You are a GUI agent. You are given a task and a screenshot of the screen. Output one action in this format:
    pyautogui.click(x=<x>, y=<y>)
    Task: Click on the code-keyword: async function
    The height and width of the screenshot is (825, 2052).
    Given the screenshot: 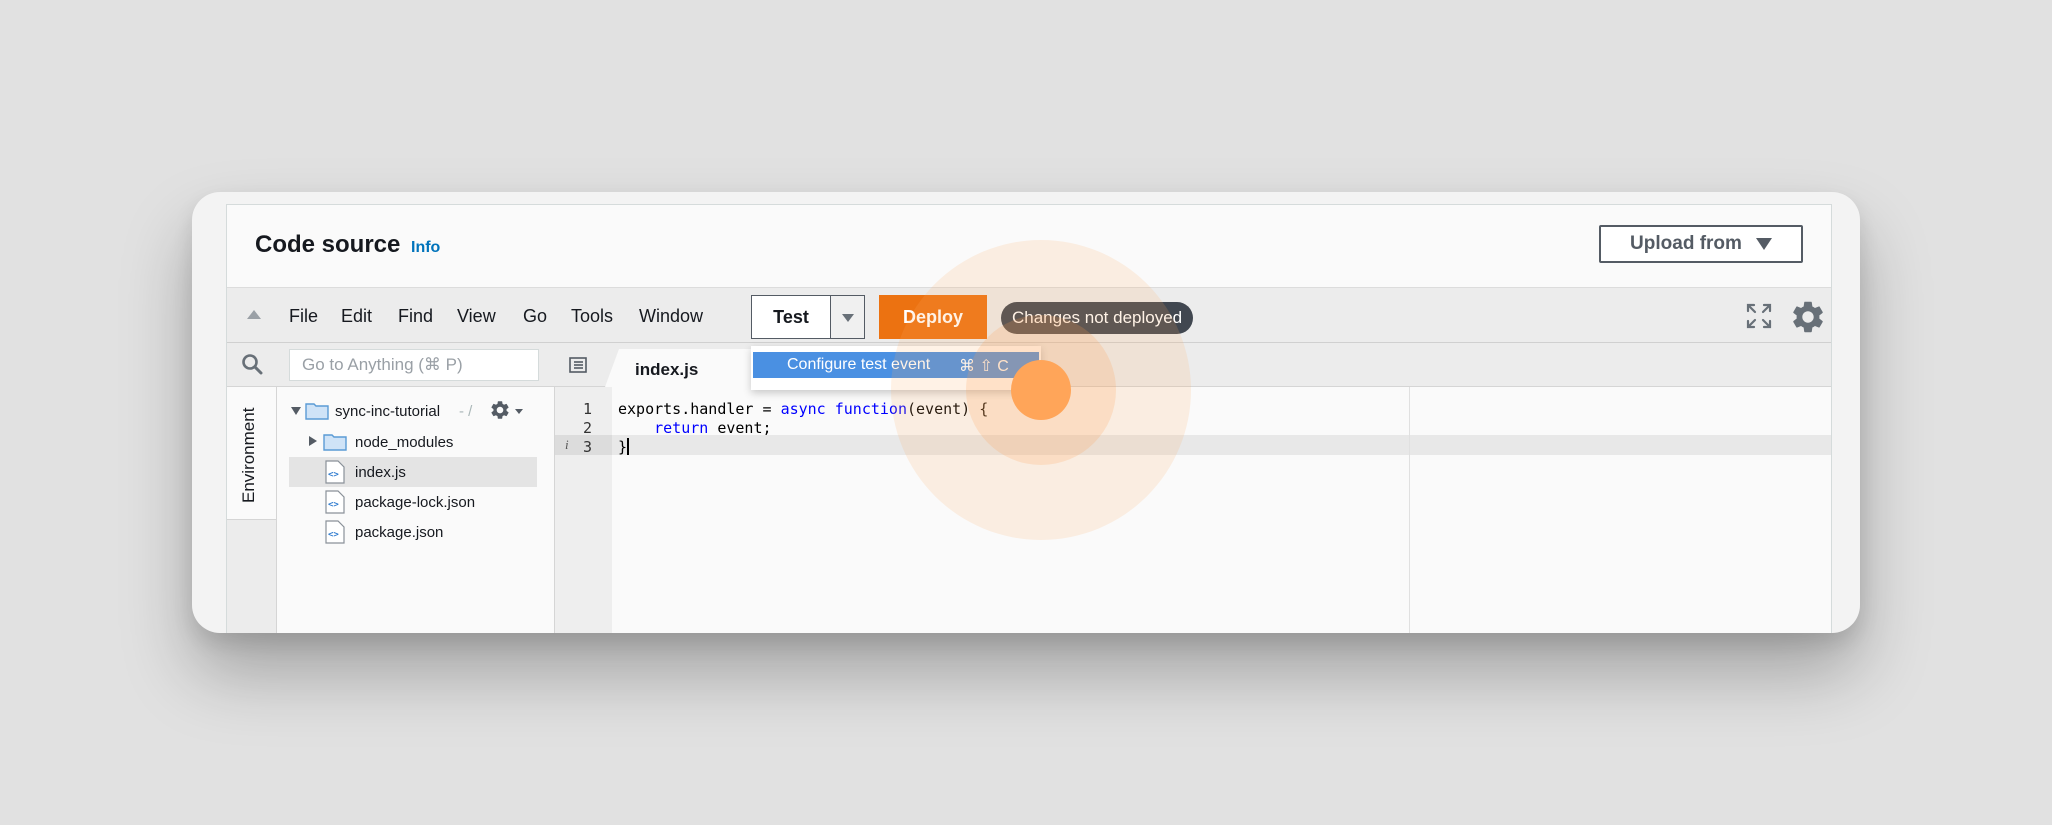 What is the action you would take?
    pyautogui.click(x=843, y=409)
    